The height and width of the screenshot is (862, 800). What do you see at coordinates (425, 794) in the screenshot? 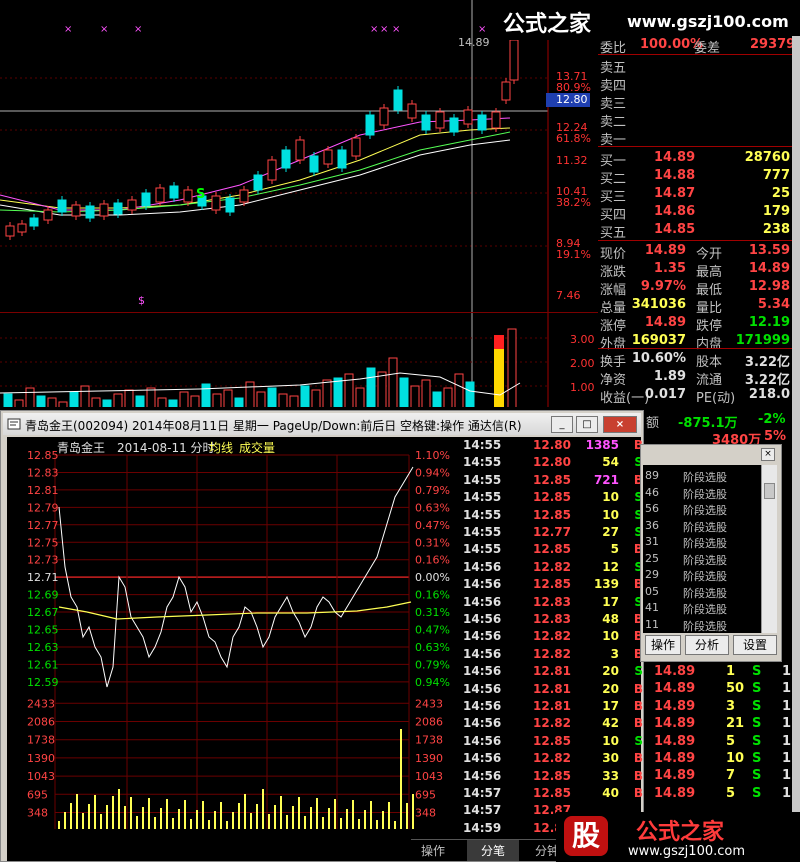
I see `right-axis-label: 695` at bounding box center [425, 794].